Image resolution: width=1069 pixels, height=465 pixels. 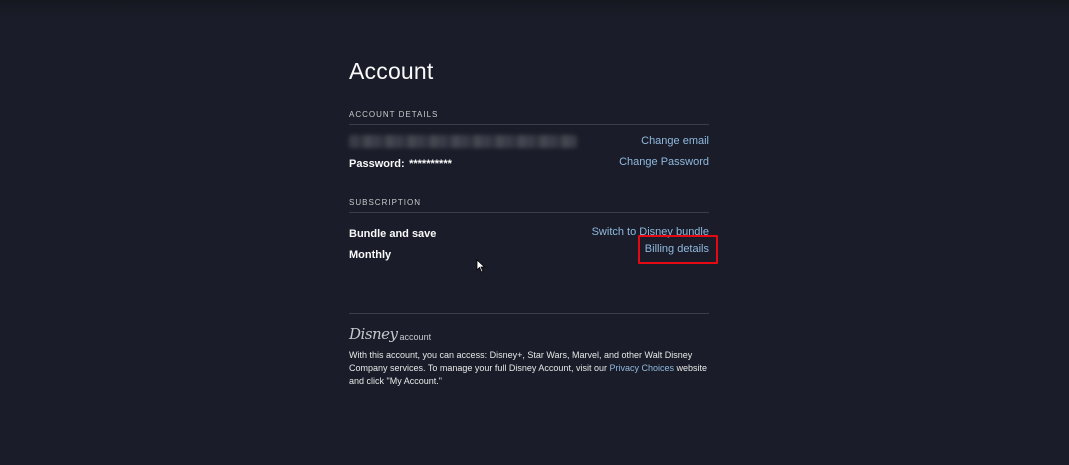 What do you see at coordinates (370, 255) in the screenshot?
I see `billing-cycle: Monthly` at bounding box center [370, 255].